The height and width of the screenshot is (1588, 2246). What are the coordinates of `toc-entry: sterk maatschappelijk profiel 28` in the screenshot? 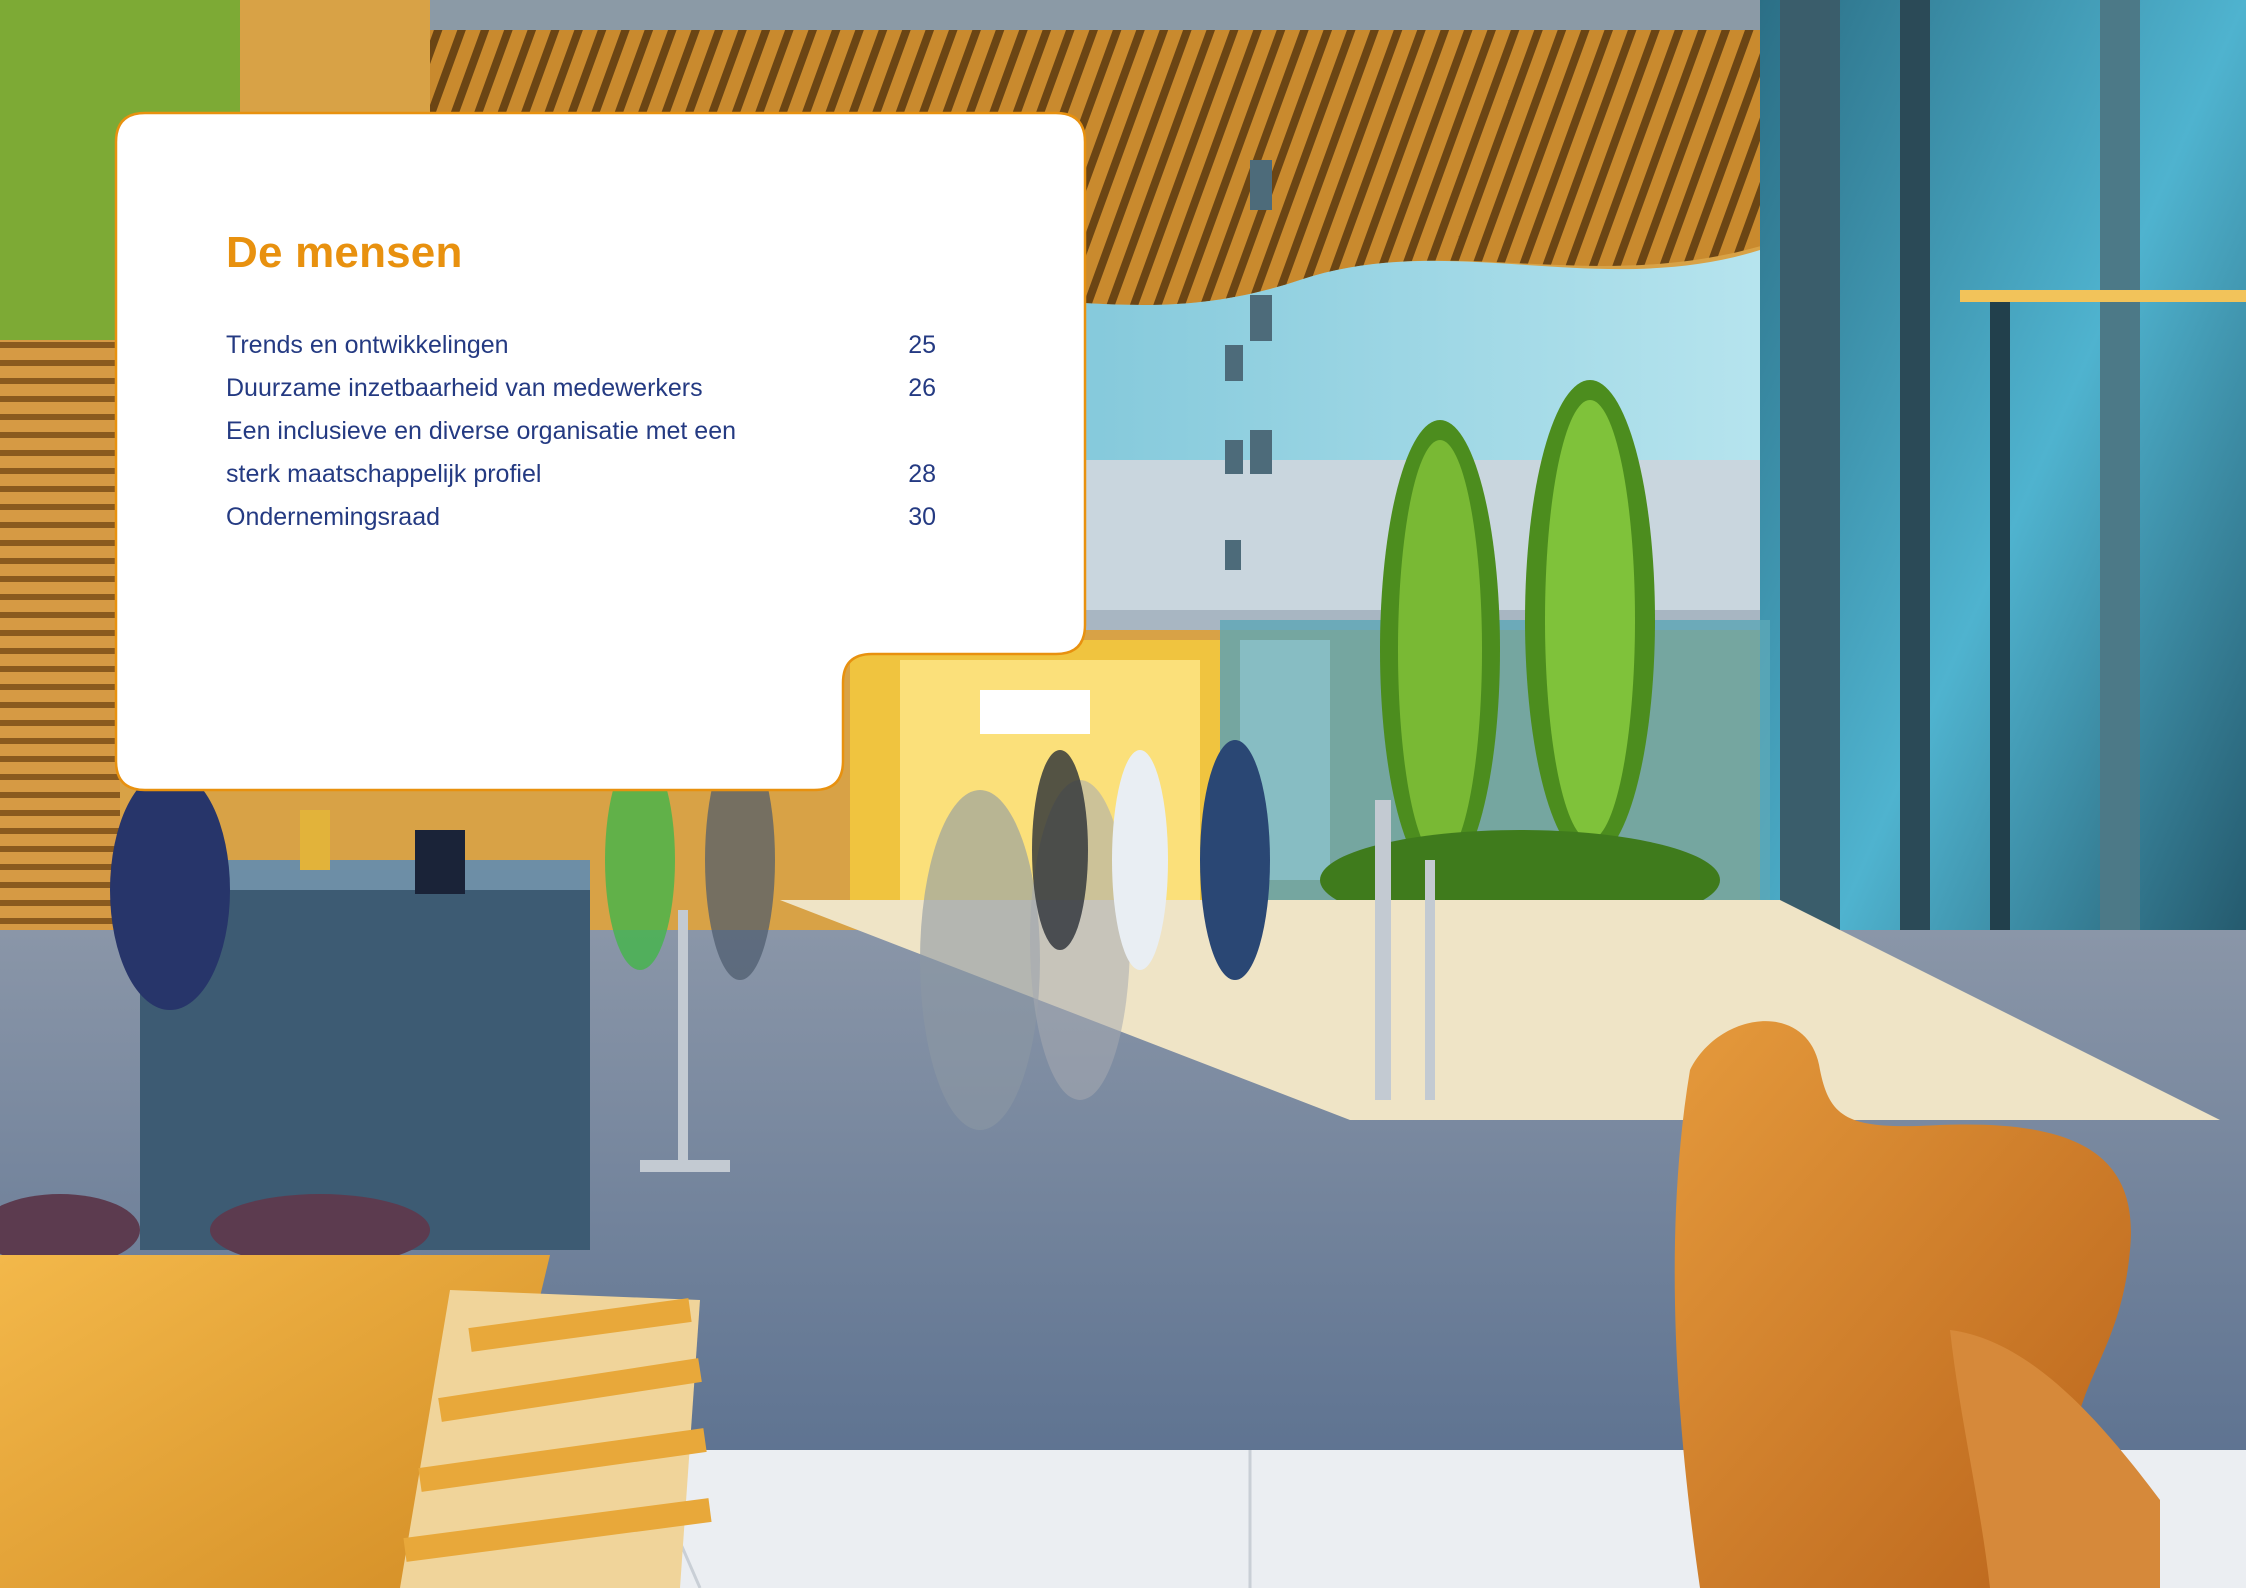 It's located at (581, 474).